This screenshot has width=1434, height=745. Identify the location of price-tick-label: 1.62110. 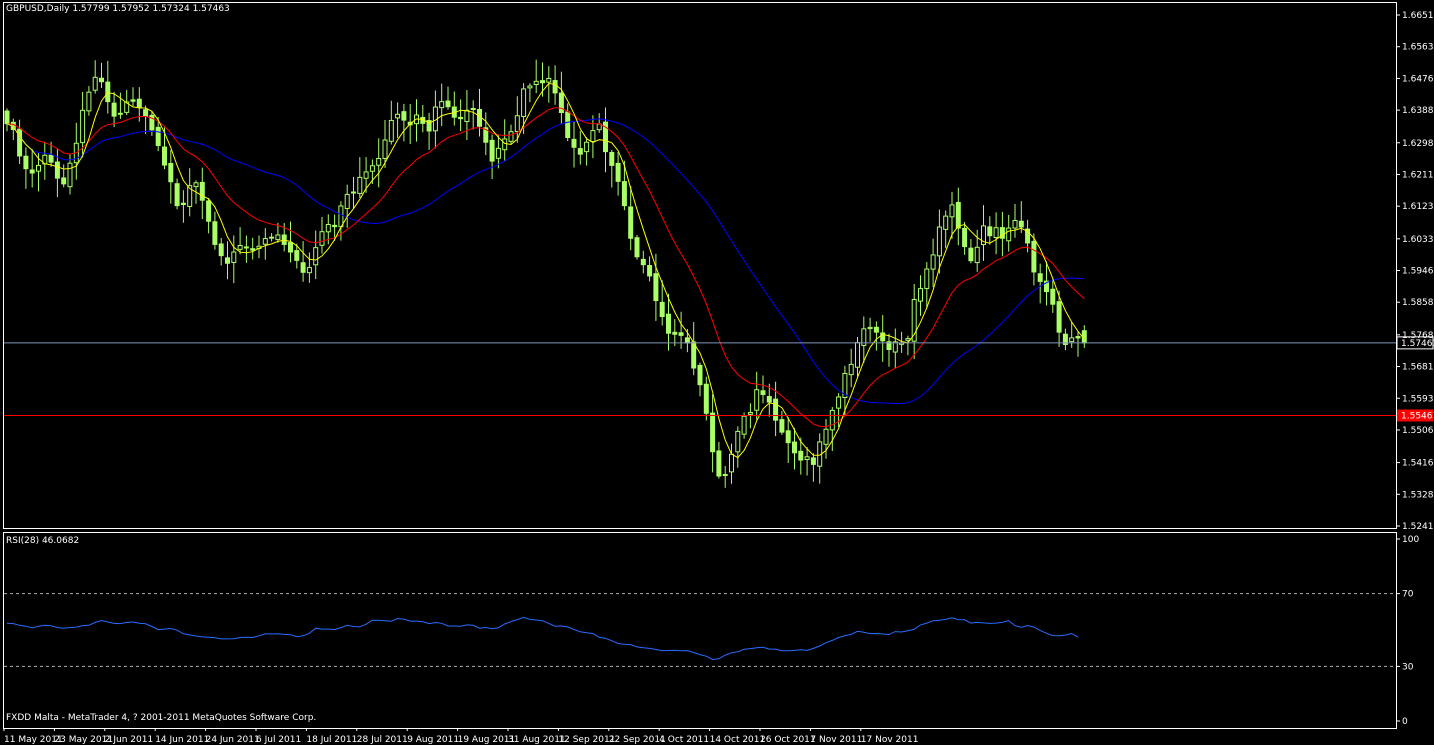
(1418, 175).